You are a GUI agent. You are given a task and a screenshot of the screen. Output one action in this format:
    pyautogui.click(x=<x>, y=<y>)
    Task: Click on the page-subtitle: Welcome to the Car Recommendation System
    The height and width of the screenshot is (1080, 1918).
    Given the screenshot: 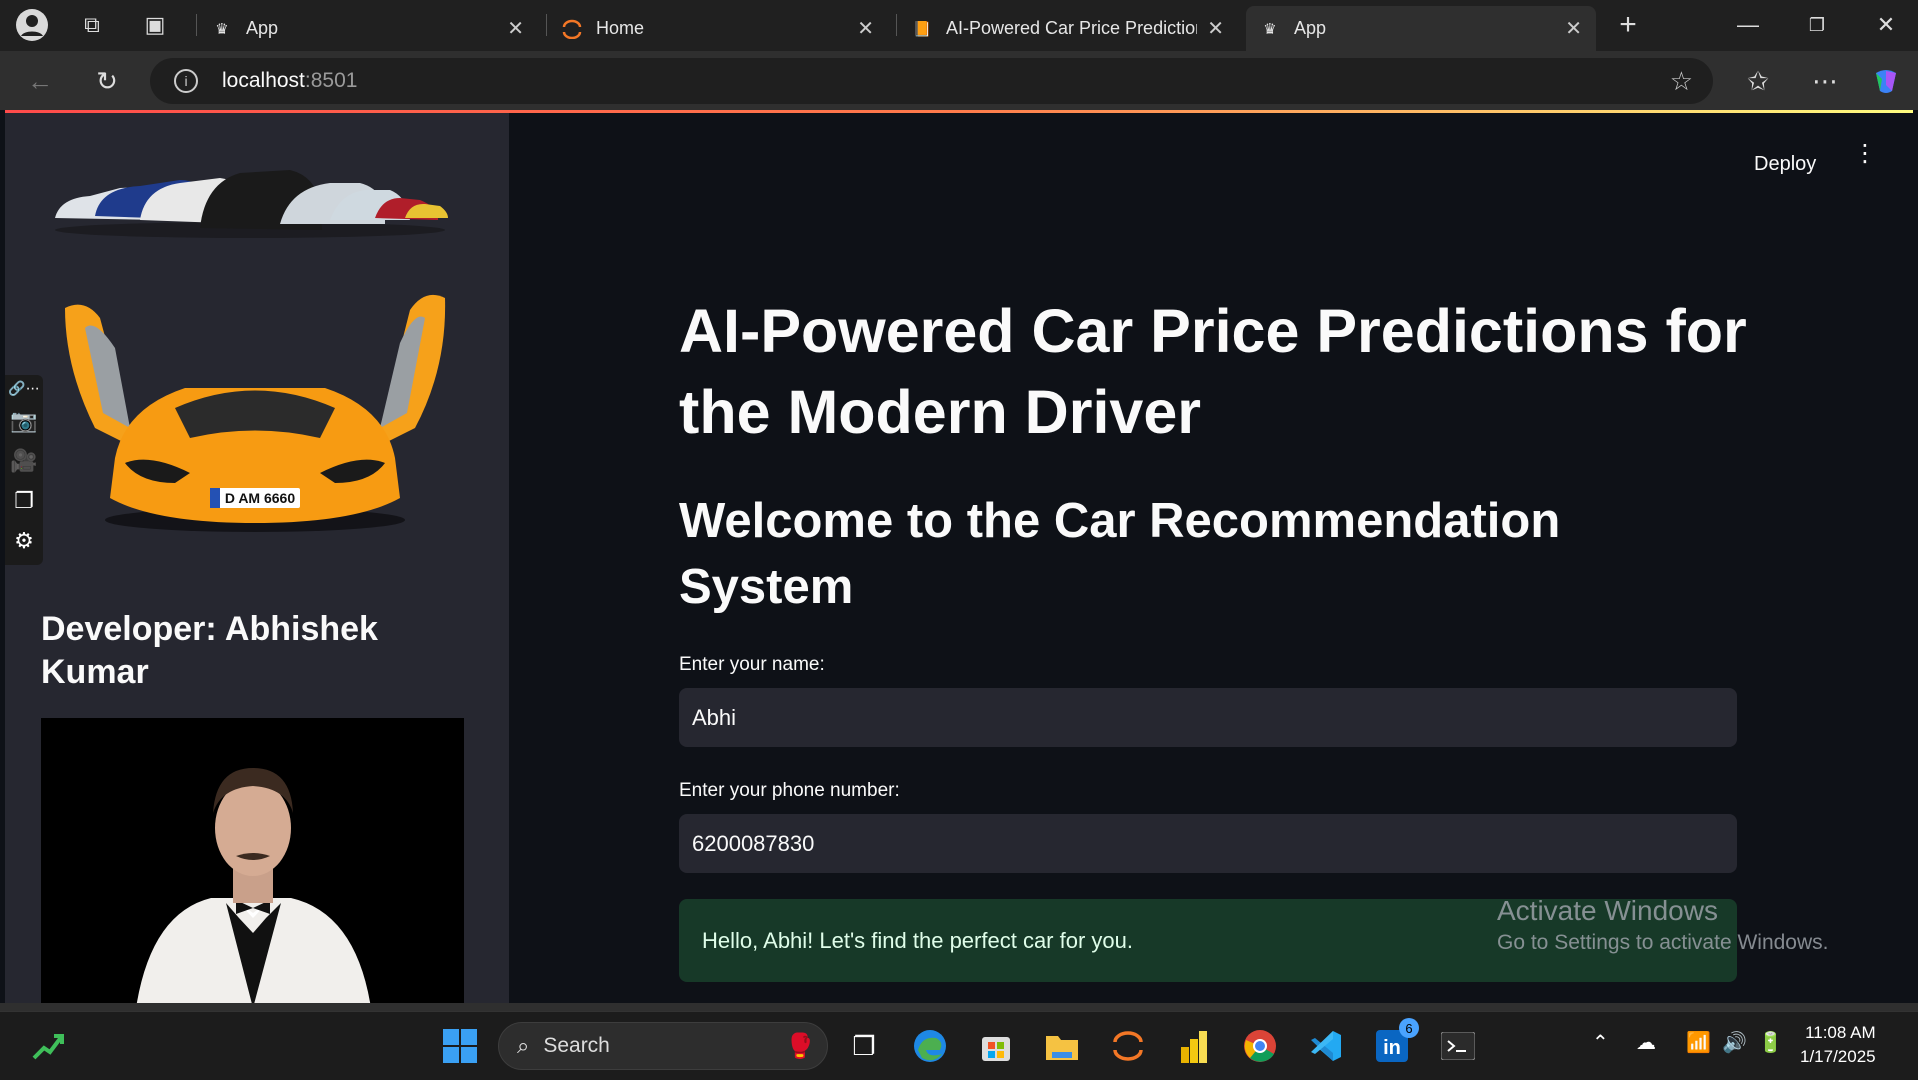 What is the action you would take?
    pyautogui.click(x=1120, y=554)
    